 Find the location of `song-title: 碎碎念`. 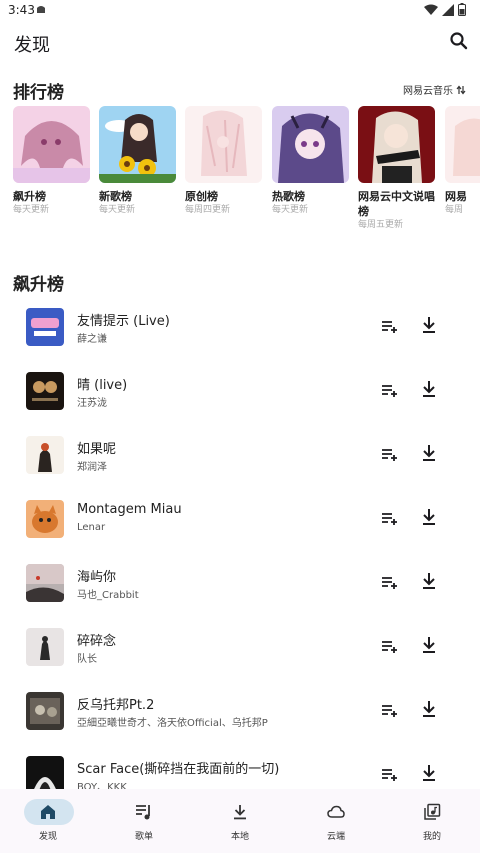

song-title: 碎碎念 is located at coordinates (97, 641).